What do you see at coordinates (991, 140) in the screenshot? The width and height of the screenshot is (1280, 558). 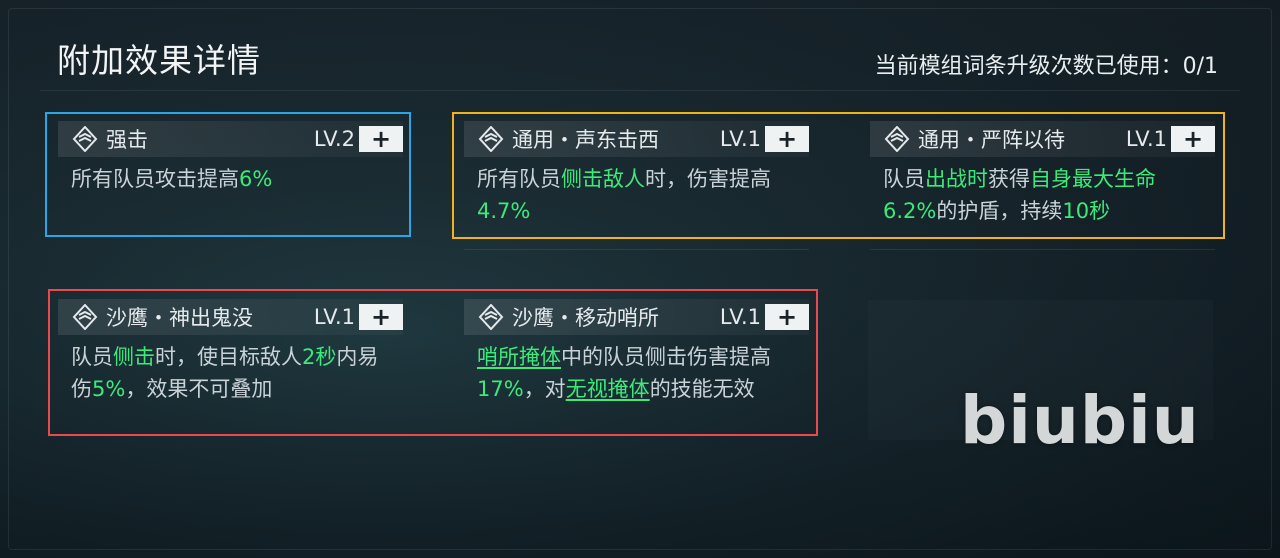 I see `effect-name: 通用・严阵以待` at bounding box center [991, 140].